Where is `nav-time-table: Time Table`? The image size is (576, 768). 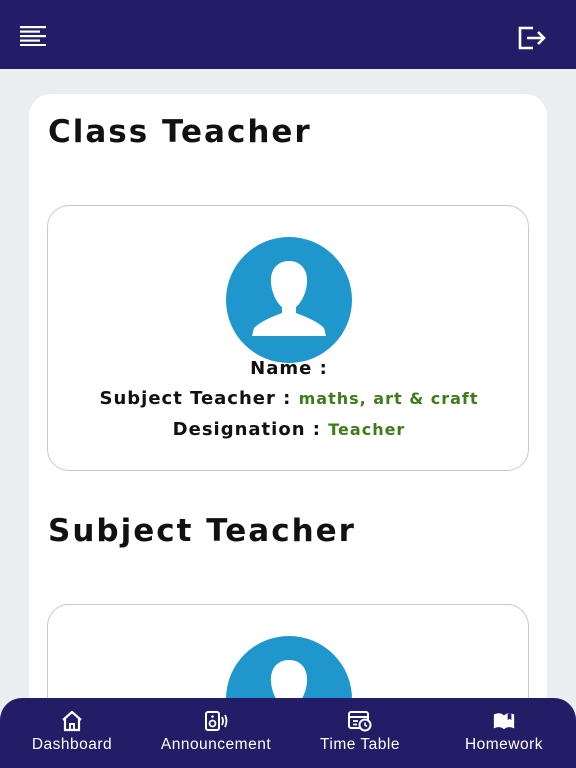 nav-time-table: Time Table is located at coordinates (360, 733).